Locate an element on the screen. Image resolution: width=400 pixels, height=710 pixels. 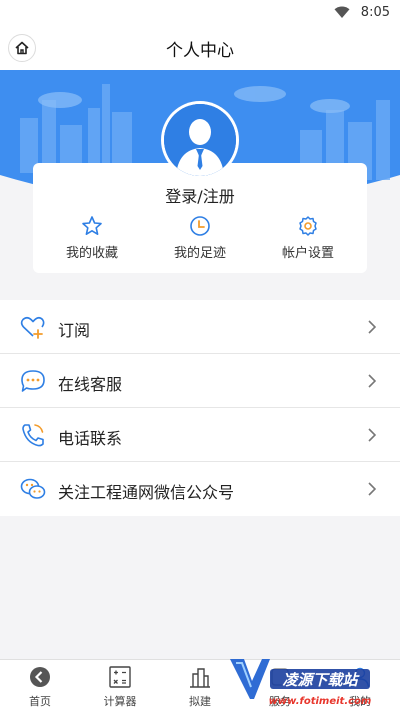
quick-link-label: 我的收藏 is located at coordinates (91, 253).